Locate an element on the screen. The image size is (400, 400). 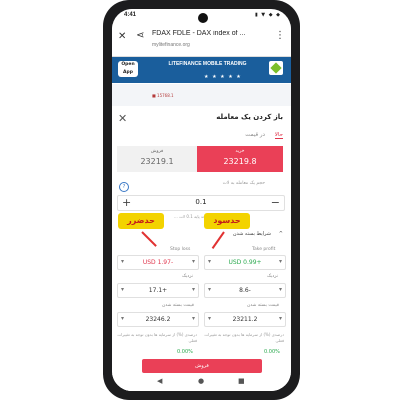
volume-label: حجم یک معامله به لات is located at coordinates (243, 183).